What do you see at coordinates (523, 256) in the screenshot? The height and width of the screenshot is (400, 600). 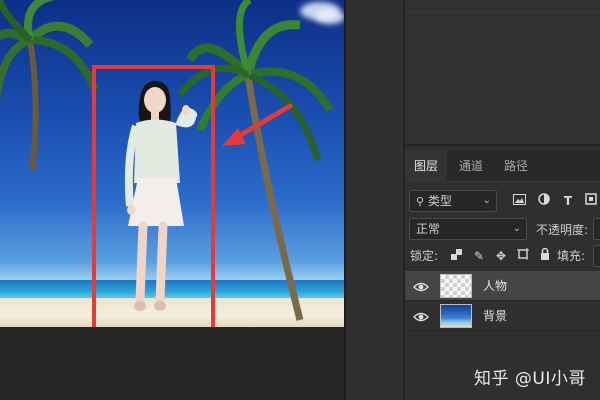 I see `lock-artboard-icon` at bounding box center [523, 256].